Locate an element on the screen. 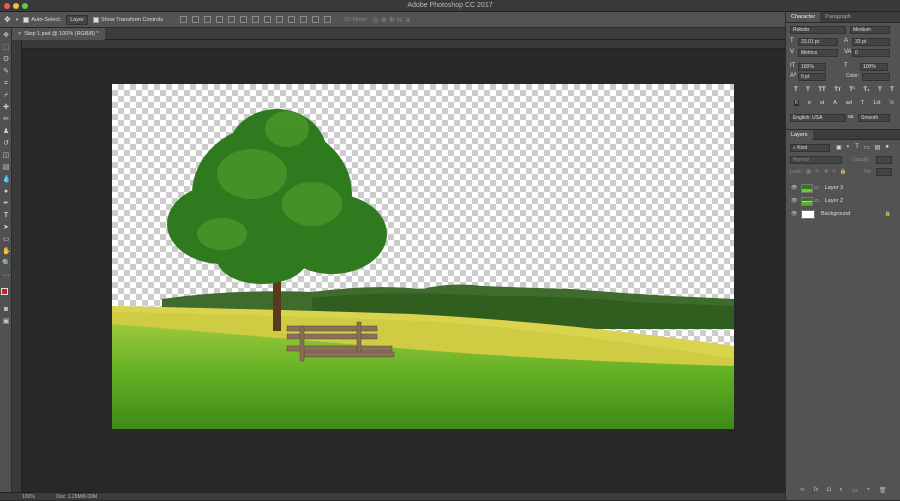  new-layer-icon: + is located at coordinates (869, 490).